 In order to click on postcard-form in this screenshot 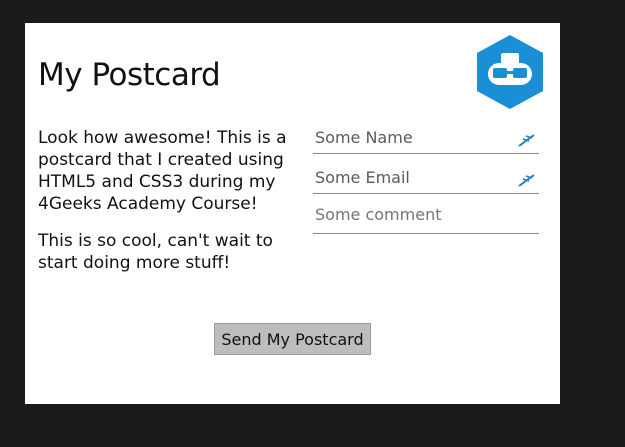, I will do `click(426, 175)`.